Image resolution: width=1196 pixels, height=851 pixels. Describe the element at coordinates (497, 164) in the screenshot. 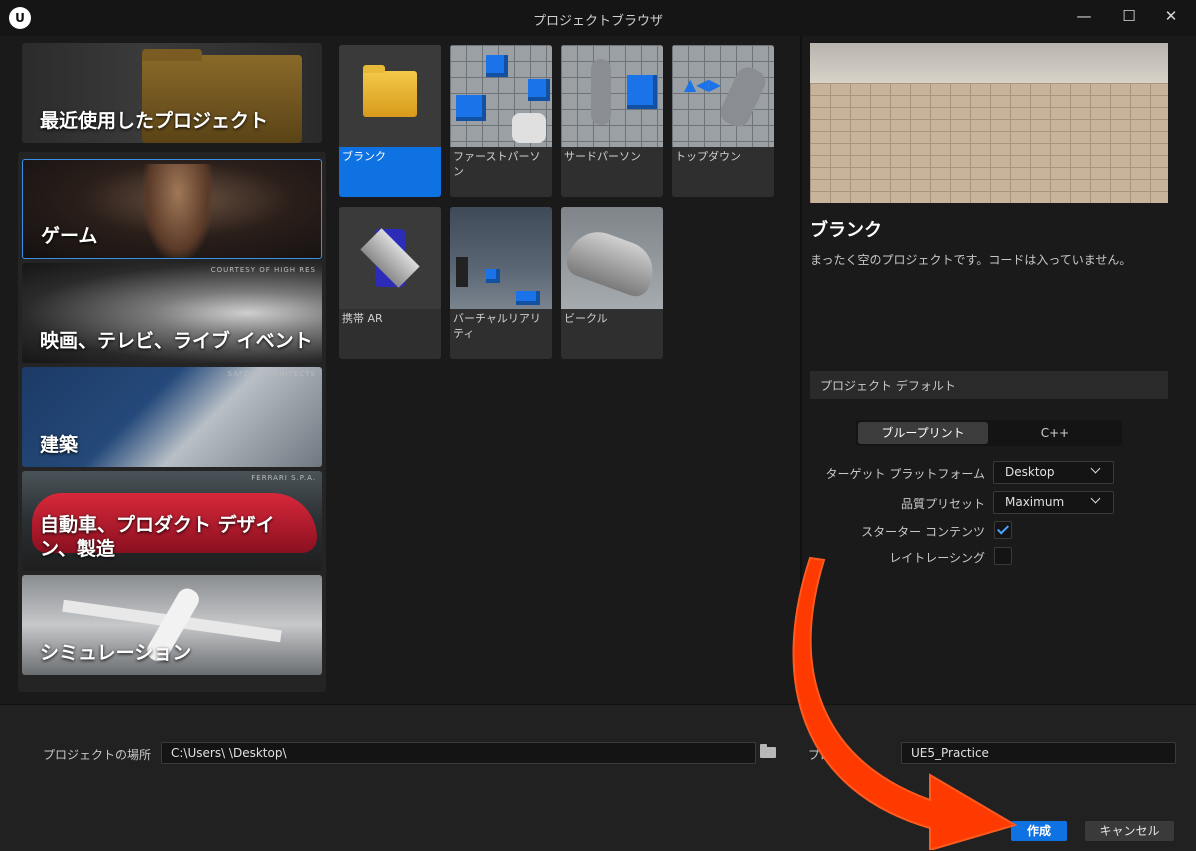

I see `template-name: ファーストパーソン` at that location.